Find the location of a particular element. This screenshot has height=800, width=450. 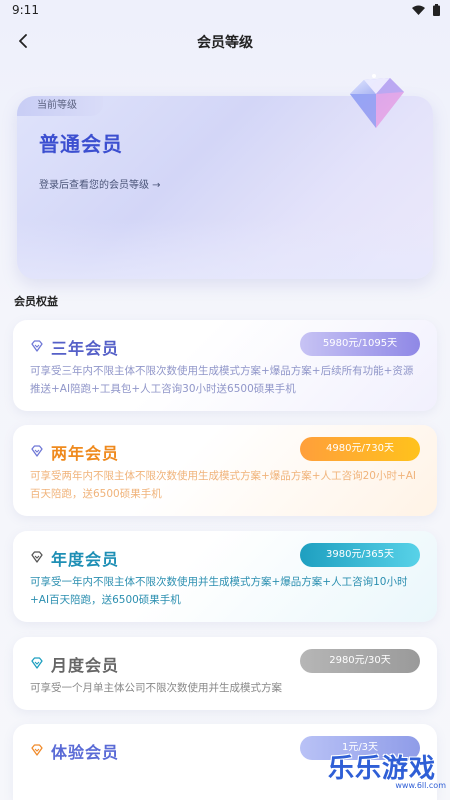

page-title: 会员等级 is located at coordinates (225, 43).